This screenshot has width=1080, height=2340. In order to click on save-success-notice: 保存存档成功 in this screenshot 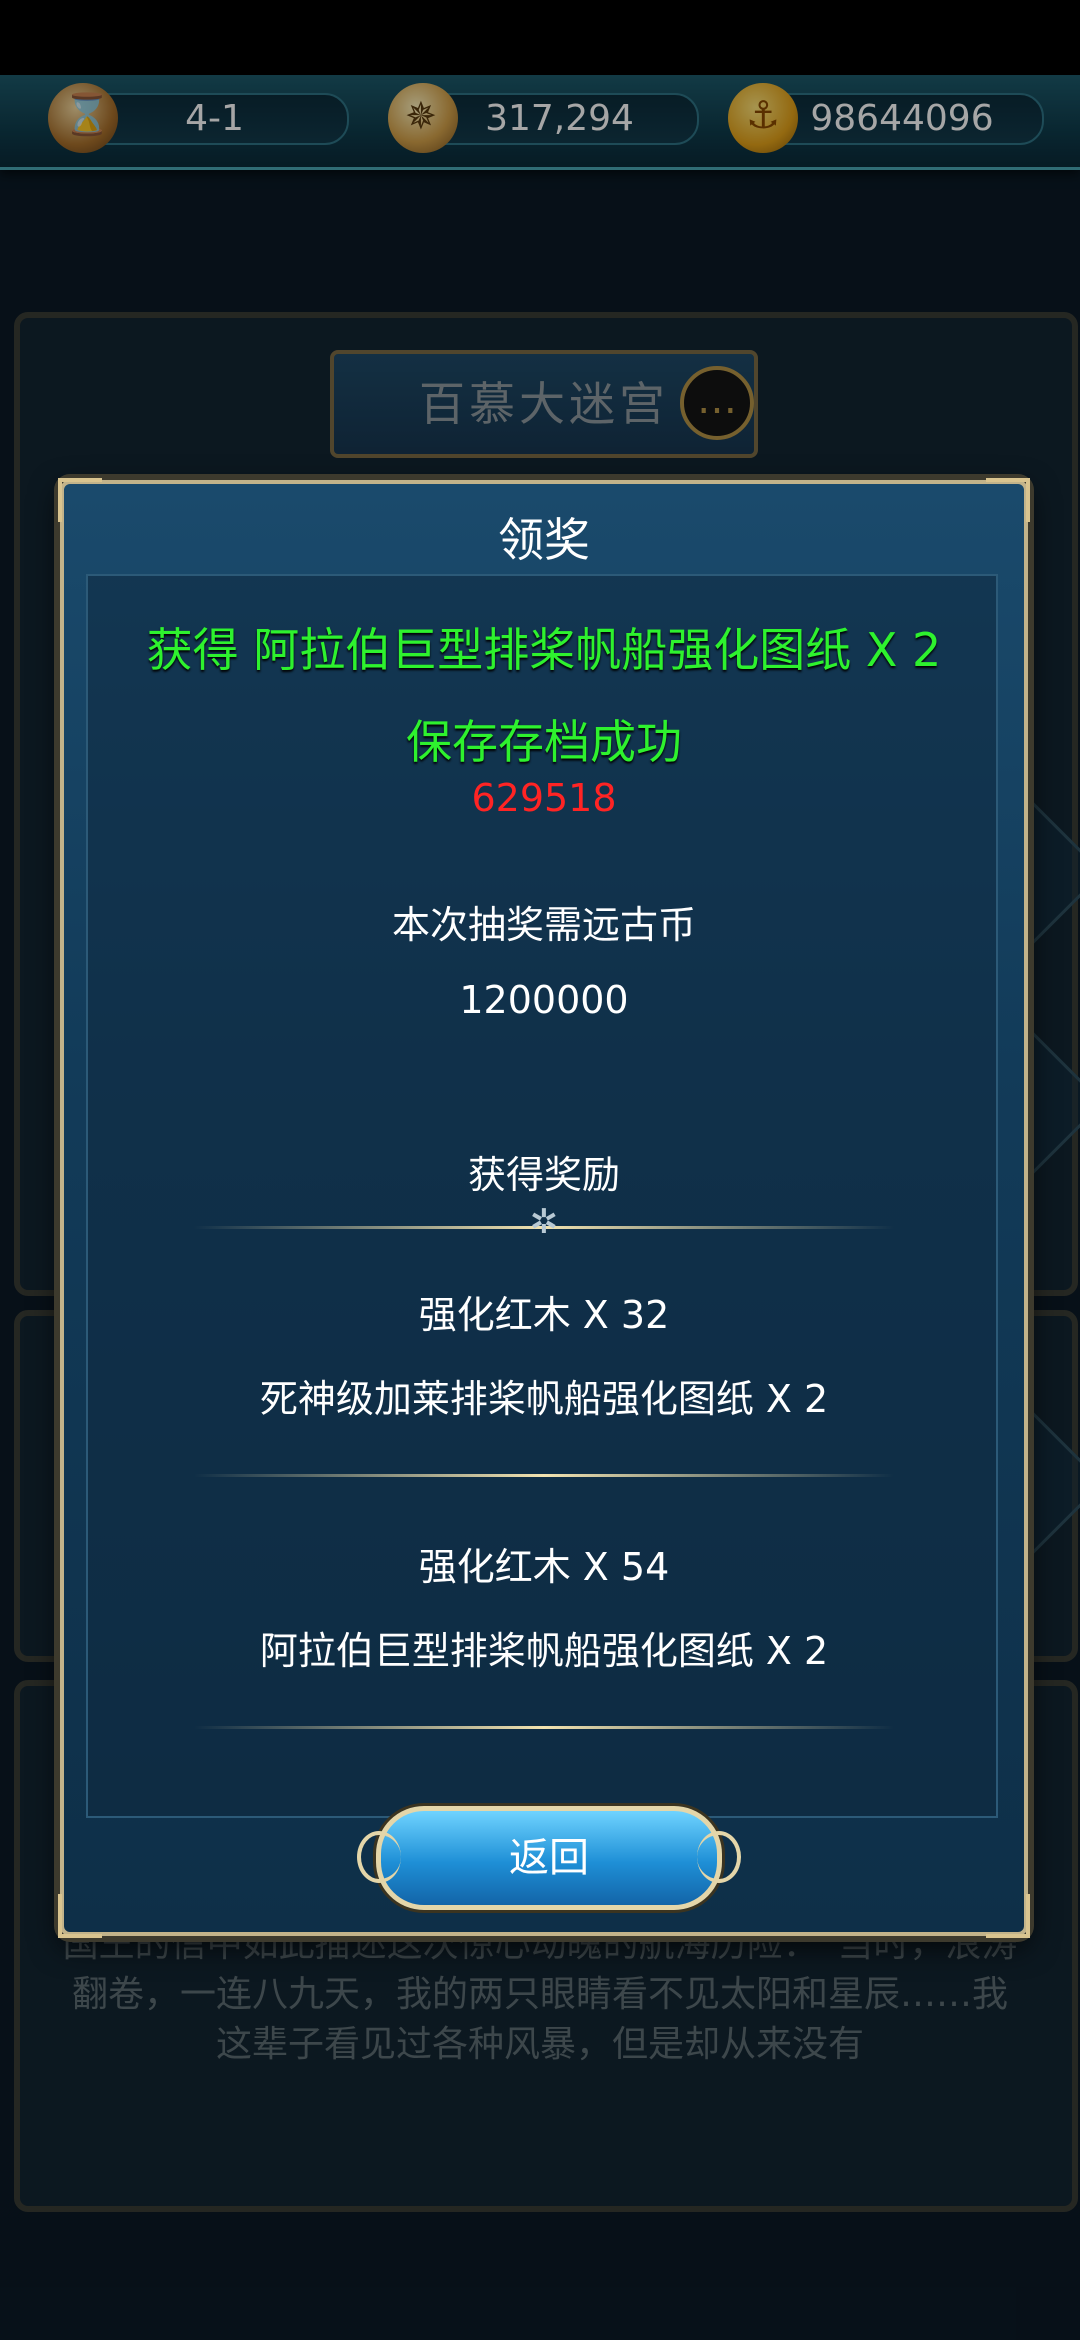, I will do `click(544, 742)`.